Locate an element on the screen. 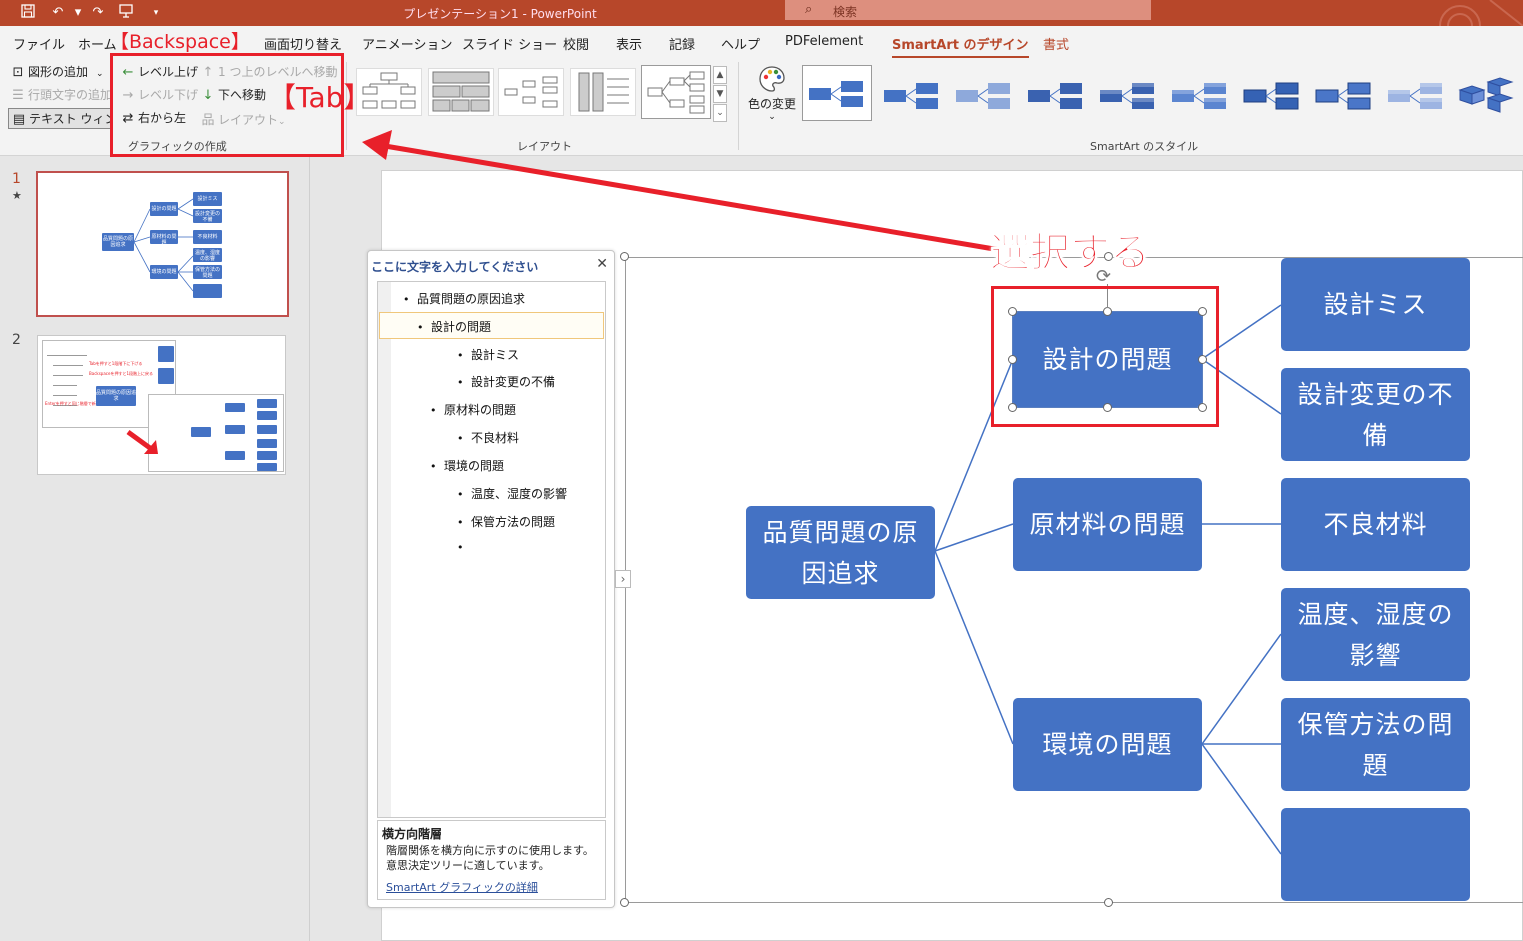  gallery-scroll-down-icon: ▼ is located at coordinates (720, 94).